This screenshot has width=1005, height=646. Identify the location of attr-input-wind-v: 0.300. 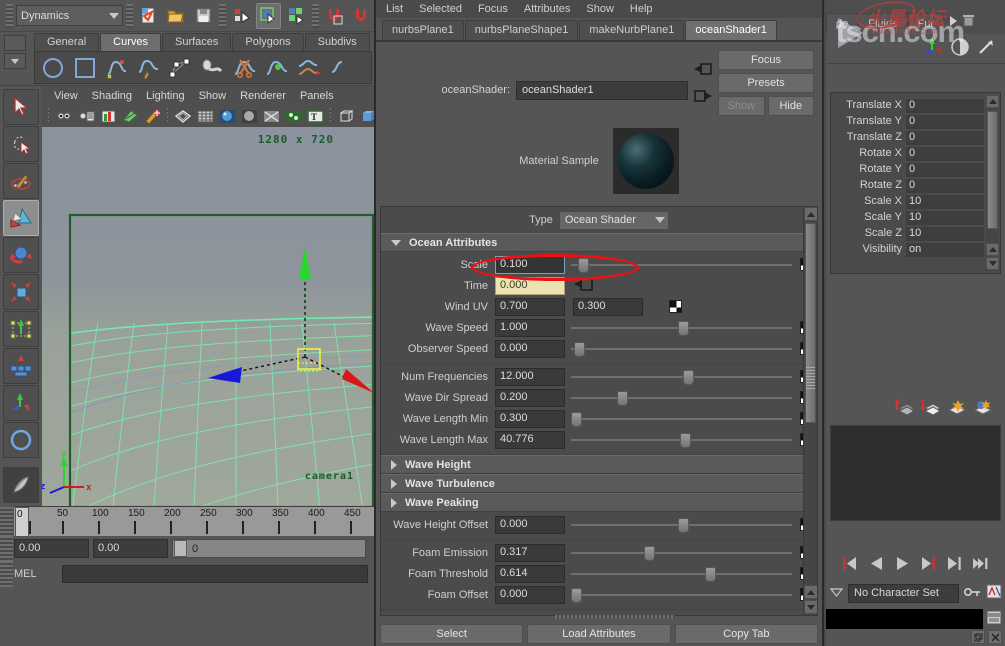
(608, 306).